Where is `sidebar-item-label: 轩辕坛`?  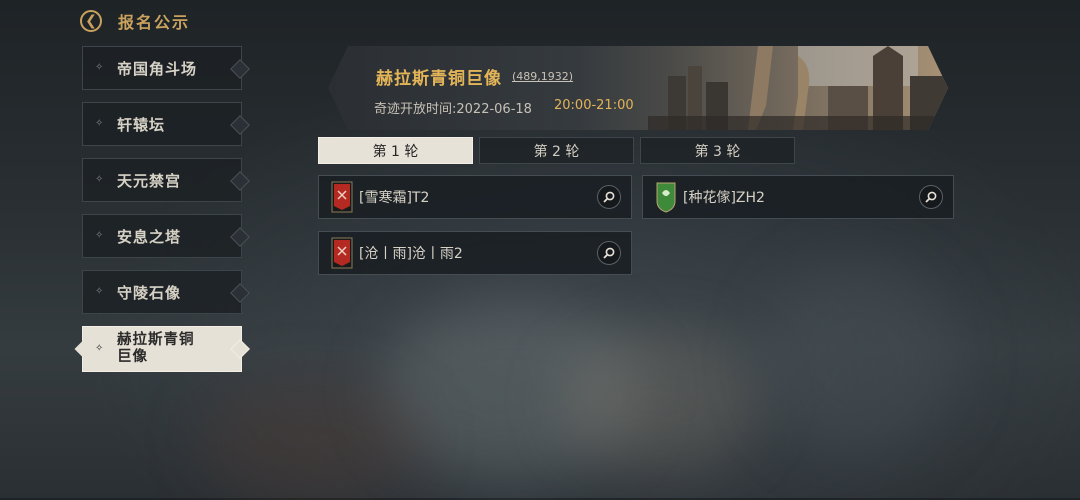
sidebar-item-label: 轩辕坛 is located at coordinates (141, 124).